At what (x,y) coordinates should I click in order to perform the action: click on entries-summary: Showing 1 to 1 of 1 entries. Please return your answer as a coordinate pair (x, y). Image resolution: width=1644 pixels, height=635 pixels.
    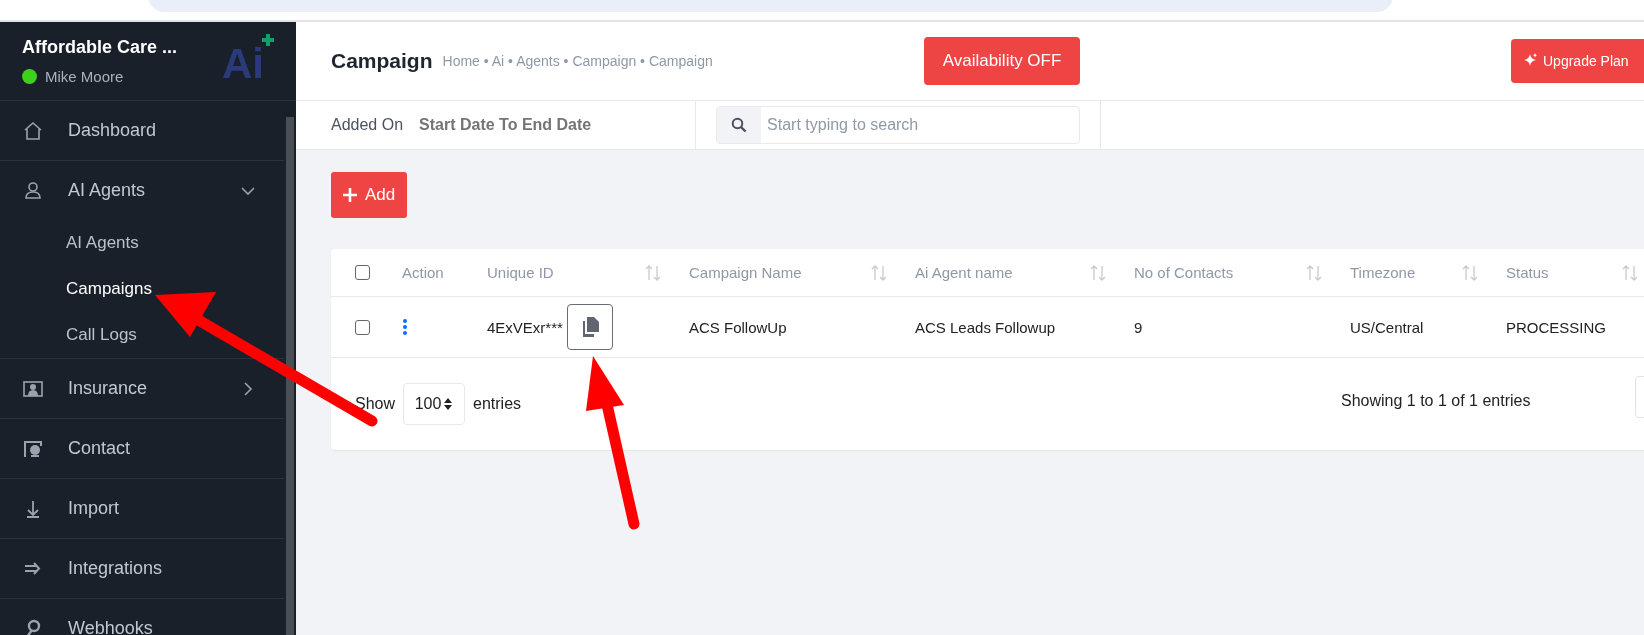
    Looking at the image, I should click on (1436, 401).